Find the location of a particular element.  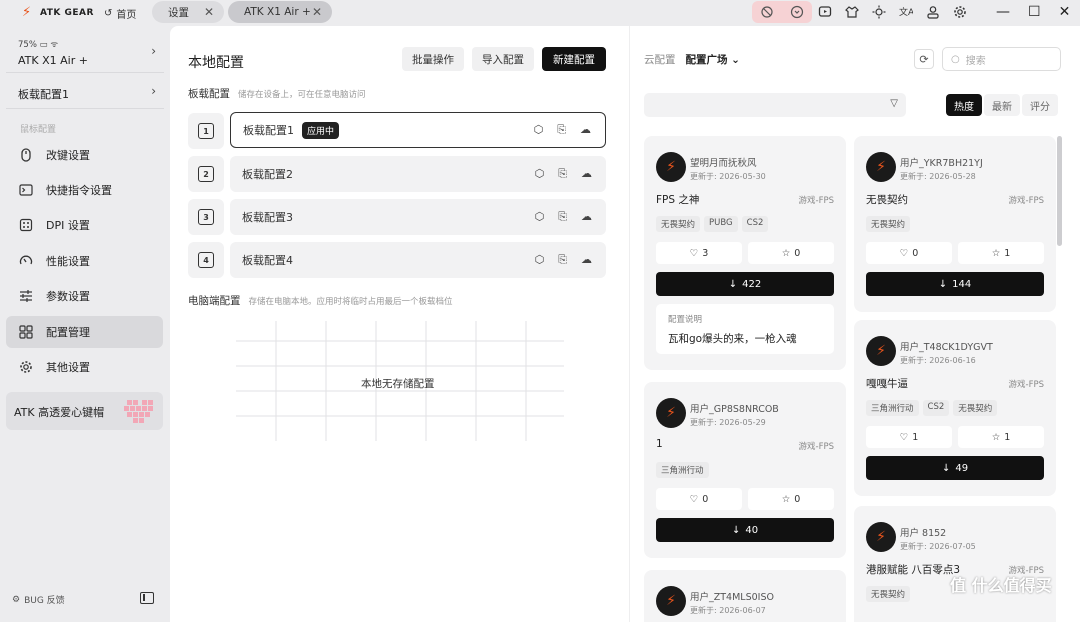

tab-label: ATK X1 Air + is located at coordinates (277, 12).